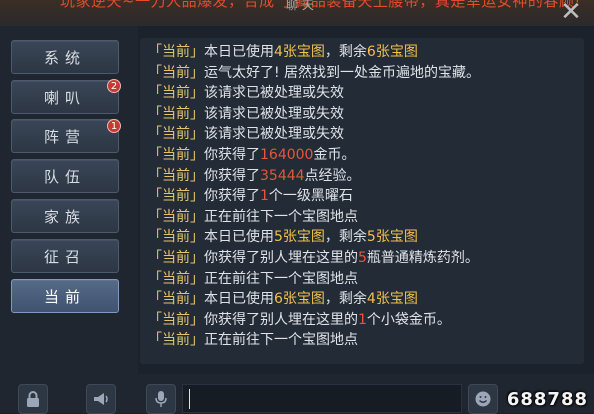  Describe the element at coordinates (483, 399) in the screenshot. I see `emoji-icon` at that location.